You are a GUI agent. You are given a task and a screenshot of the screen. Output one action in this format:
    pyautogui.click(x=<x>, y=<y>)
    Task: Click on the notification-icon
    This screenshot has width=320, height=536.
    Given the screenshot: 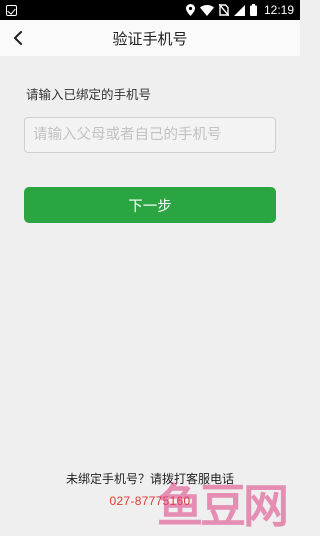 What is the action you would take?
    pyautogui.click(x=11, y=10)
    